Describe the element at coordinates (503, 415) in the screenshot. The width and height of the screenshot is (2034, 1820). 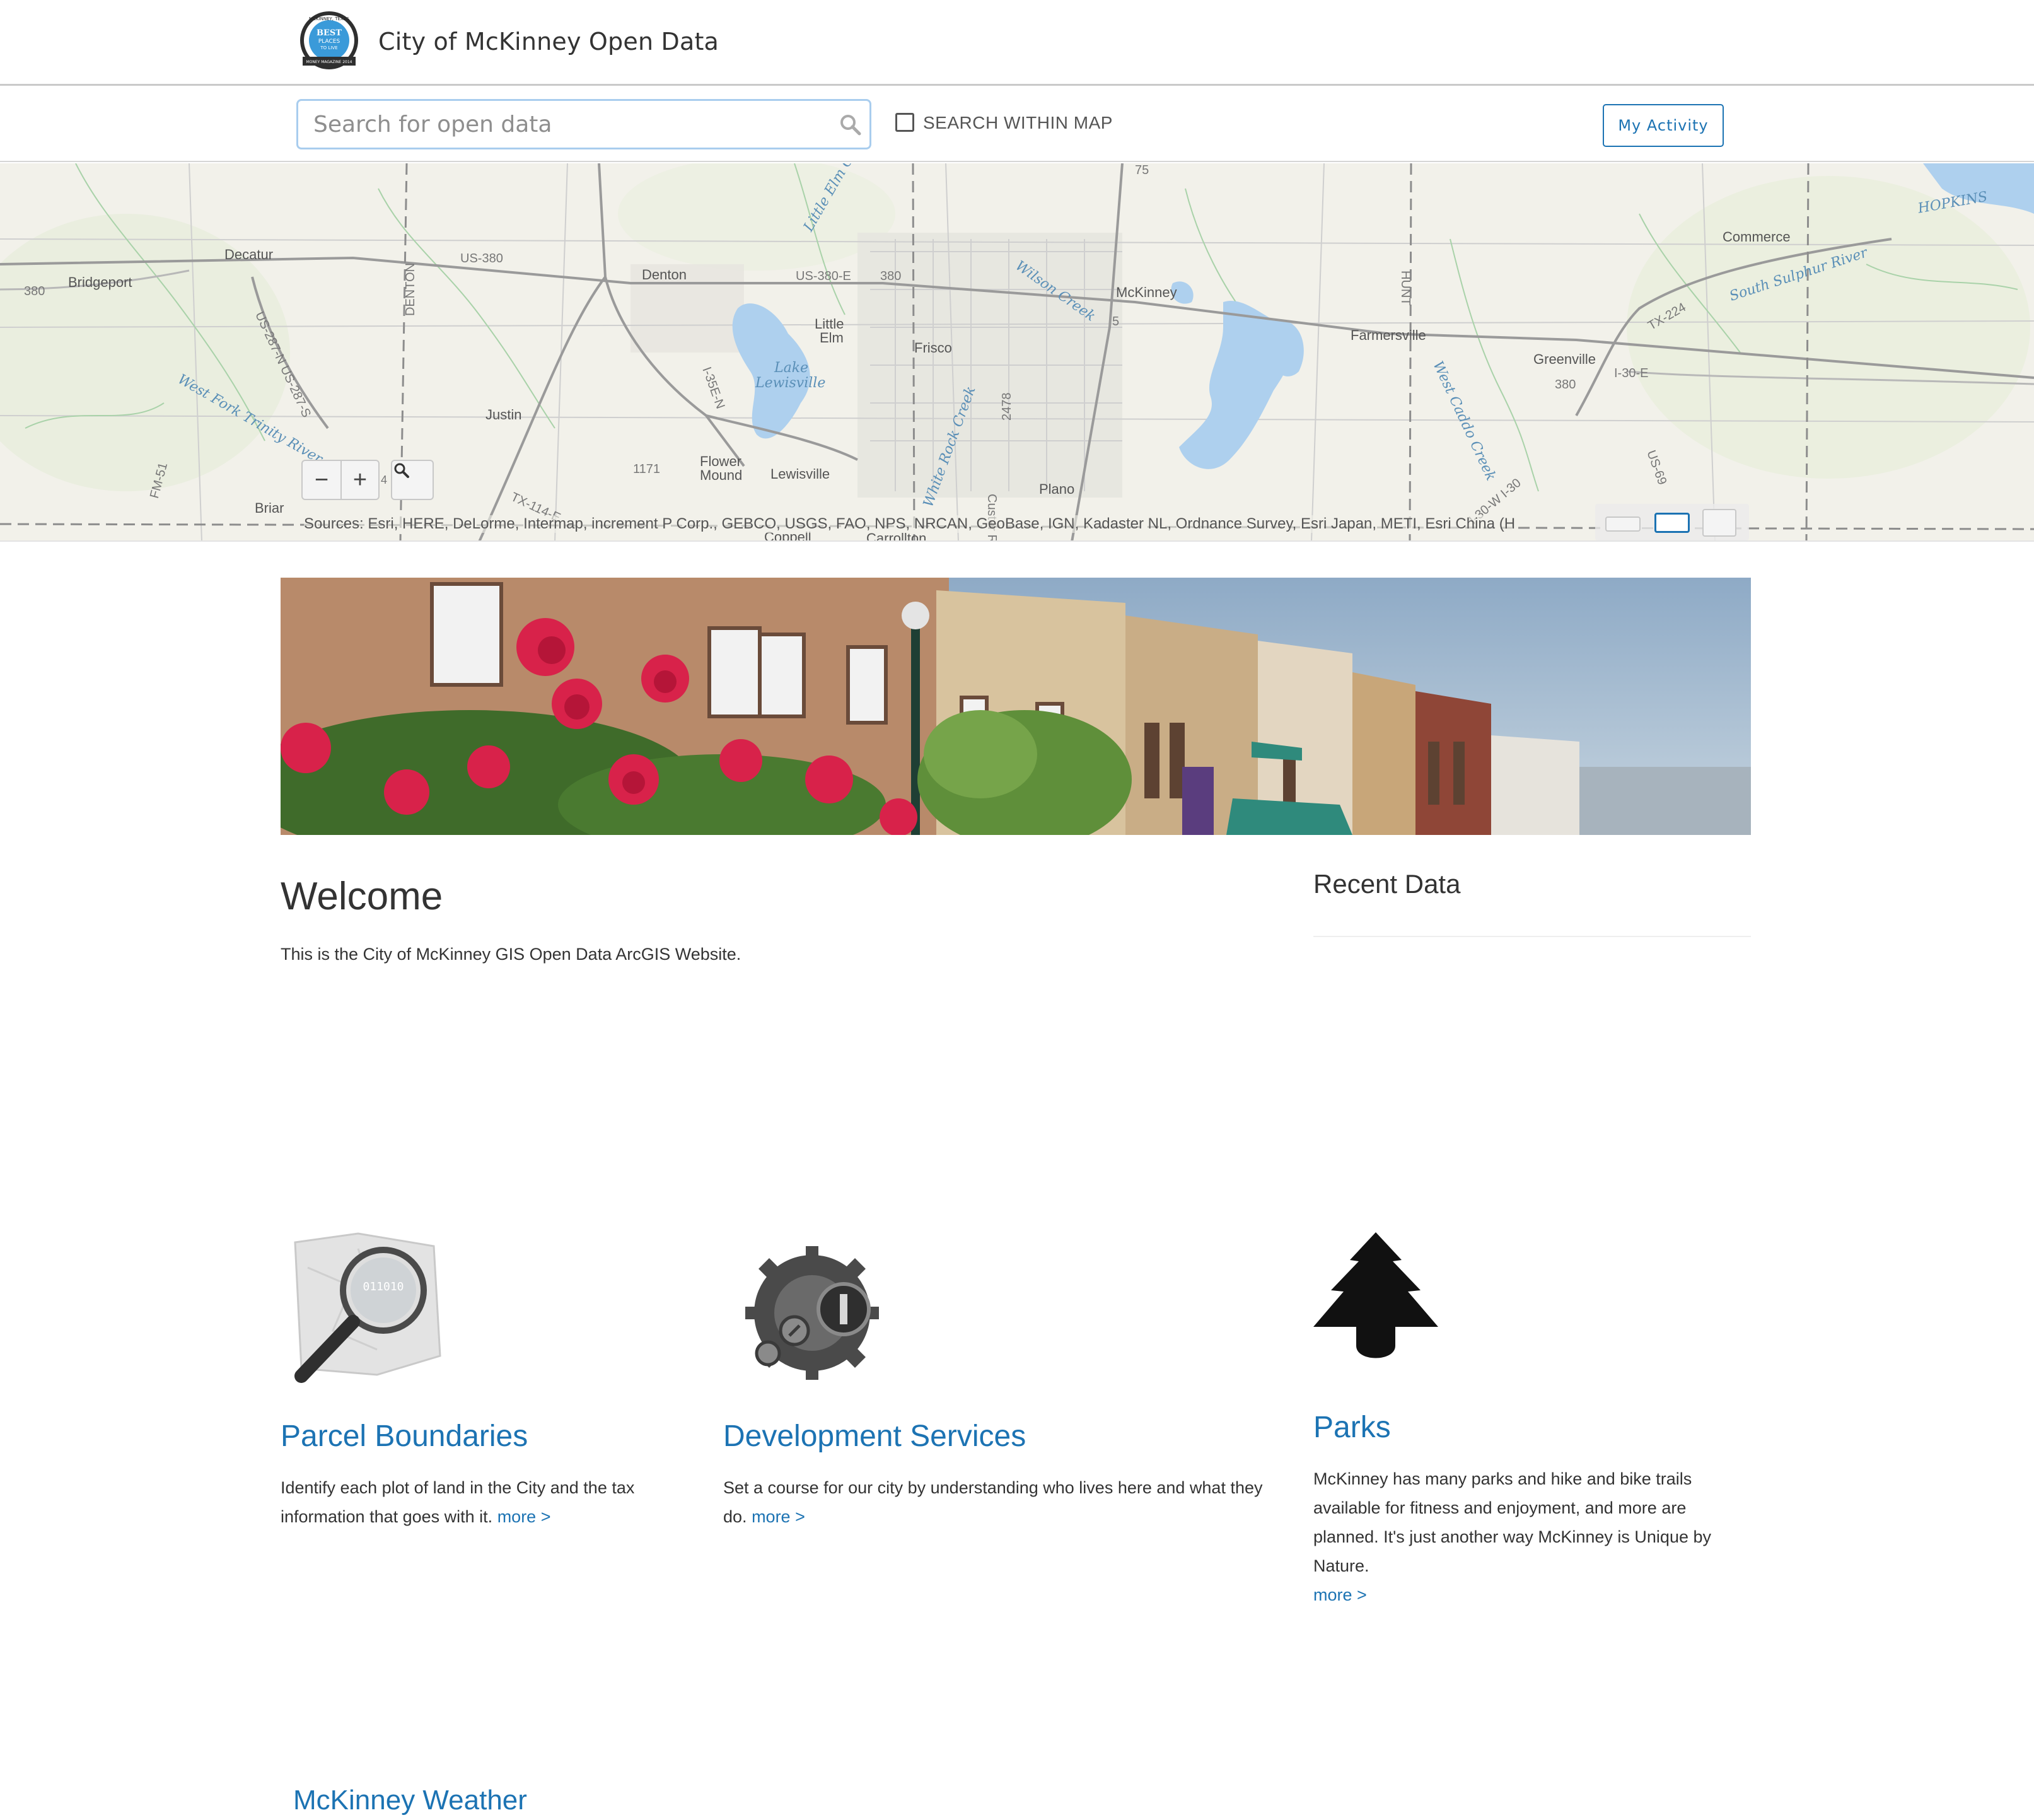
I see `map-place-justin: Justin` at that location.